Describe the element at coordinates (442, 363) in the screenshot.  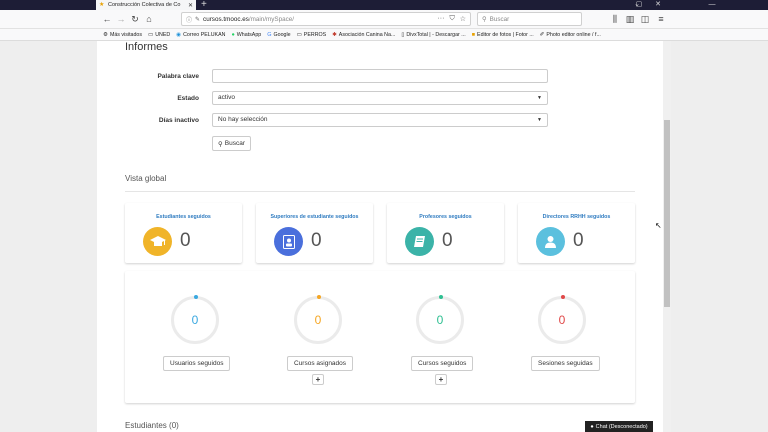
I see `followed-courses-button: Cursos seguidos` at that location.